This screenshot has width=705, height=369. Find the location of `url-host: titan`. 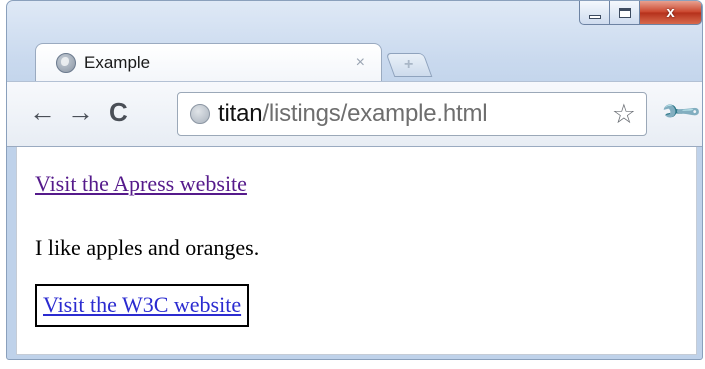

url-host: titan is located at coordinates (240, 113).